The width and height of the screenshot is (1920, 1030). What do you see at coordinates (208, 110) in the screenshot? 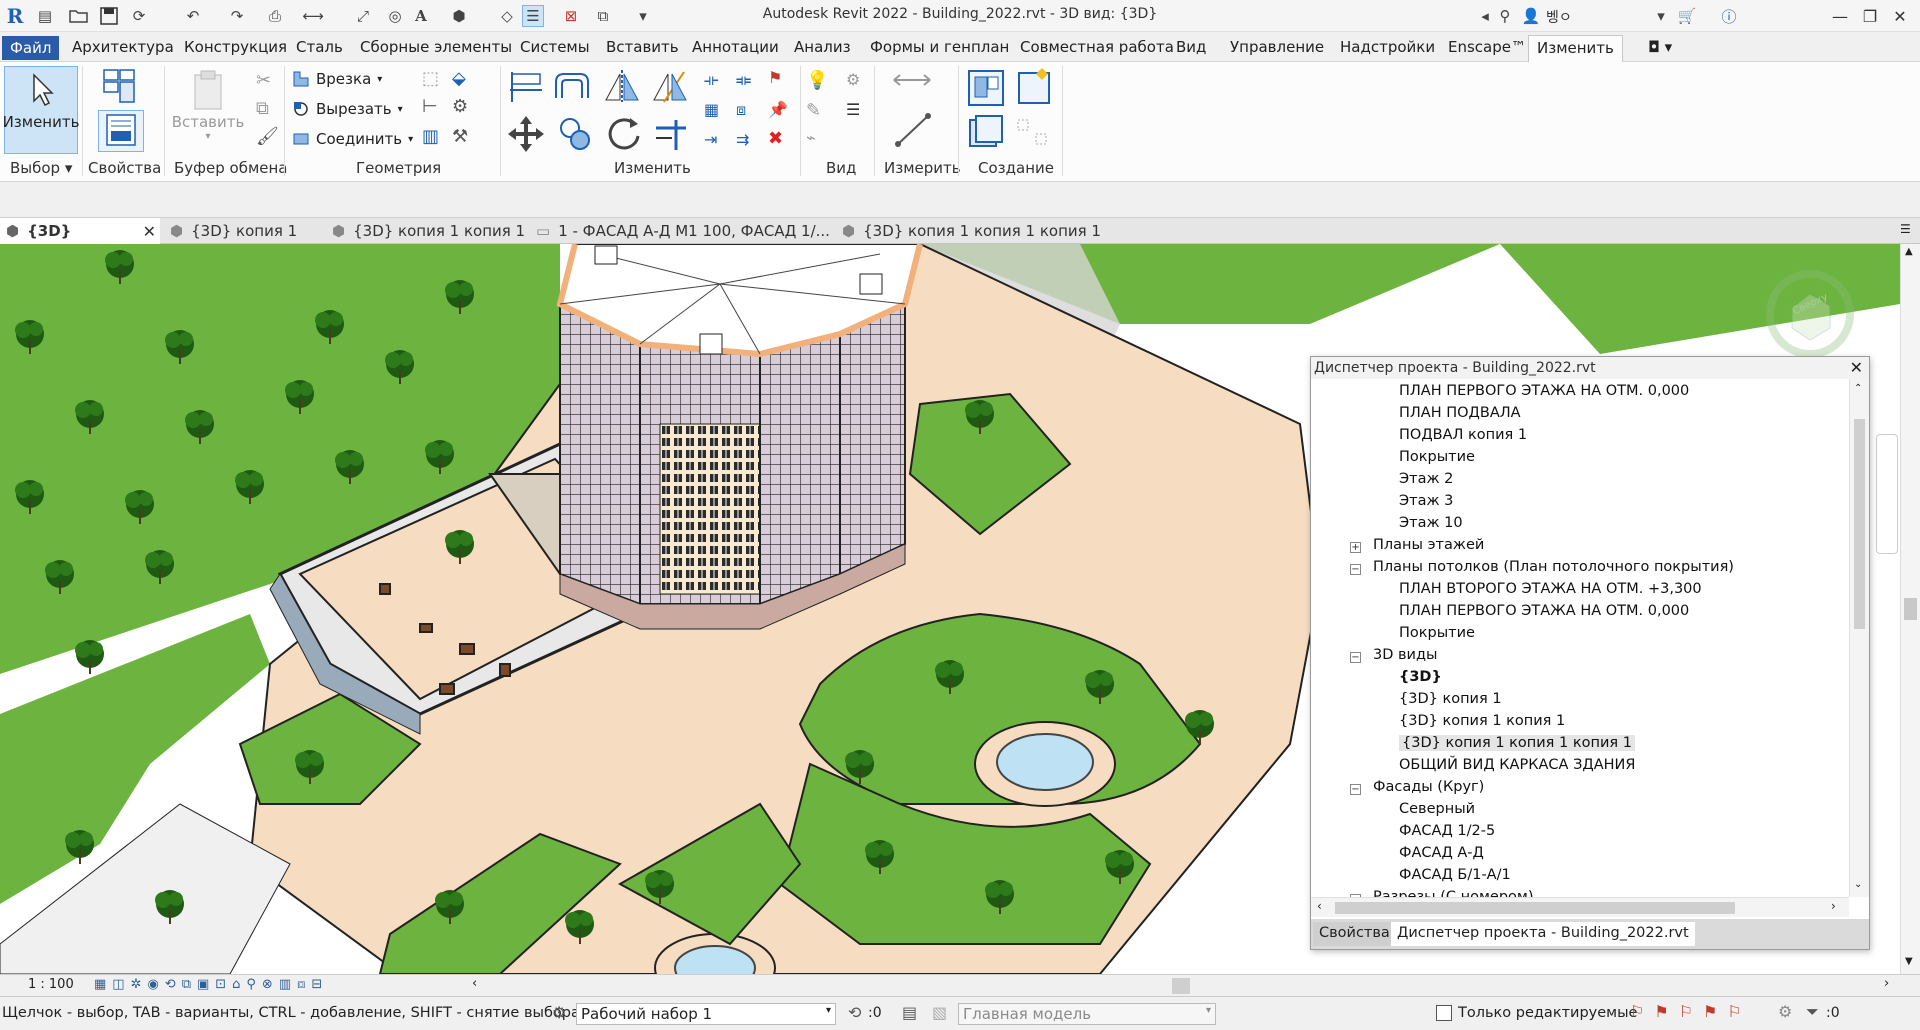
I see `paste-button: Вставить ▾` at bounding box center [208, 110].